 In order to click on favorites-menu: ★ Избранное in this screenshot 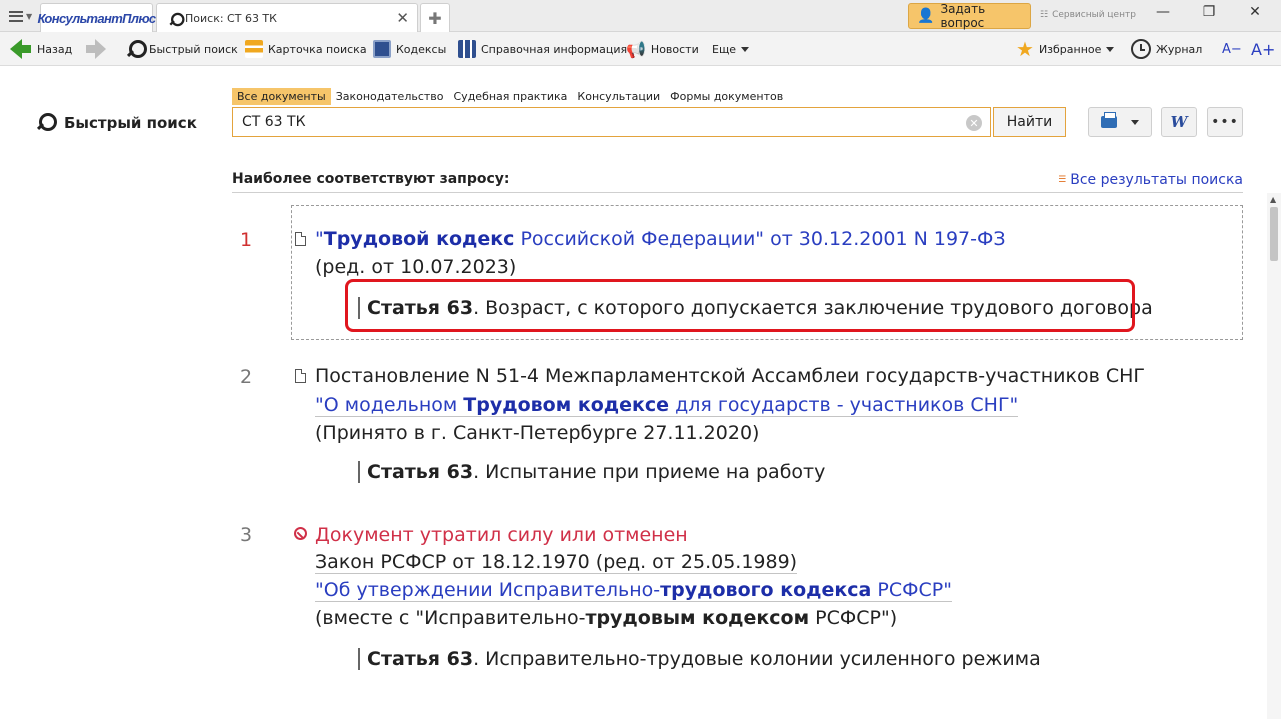, I will do `click(1065, 49)`.